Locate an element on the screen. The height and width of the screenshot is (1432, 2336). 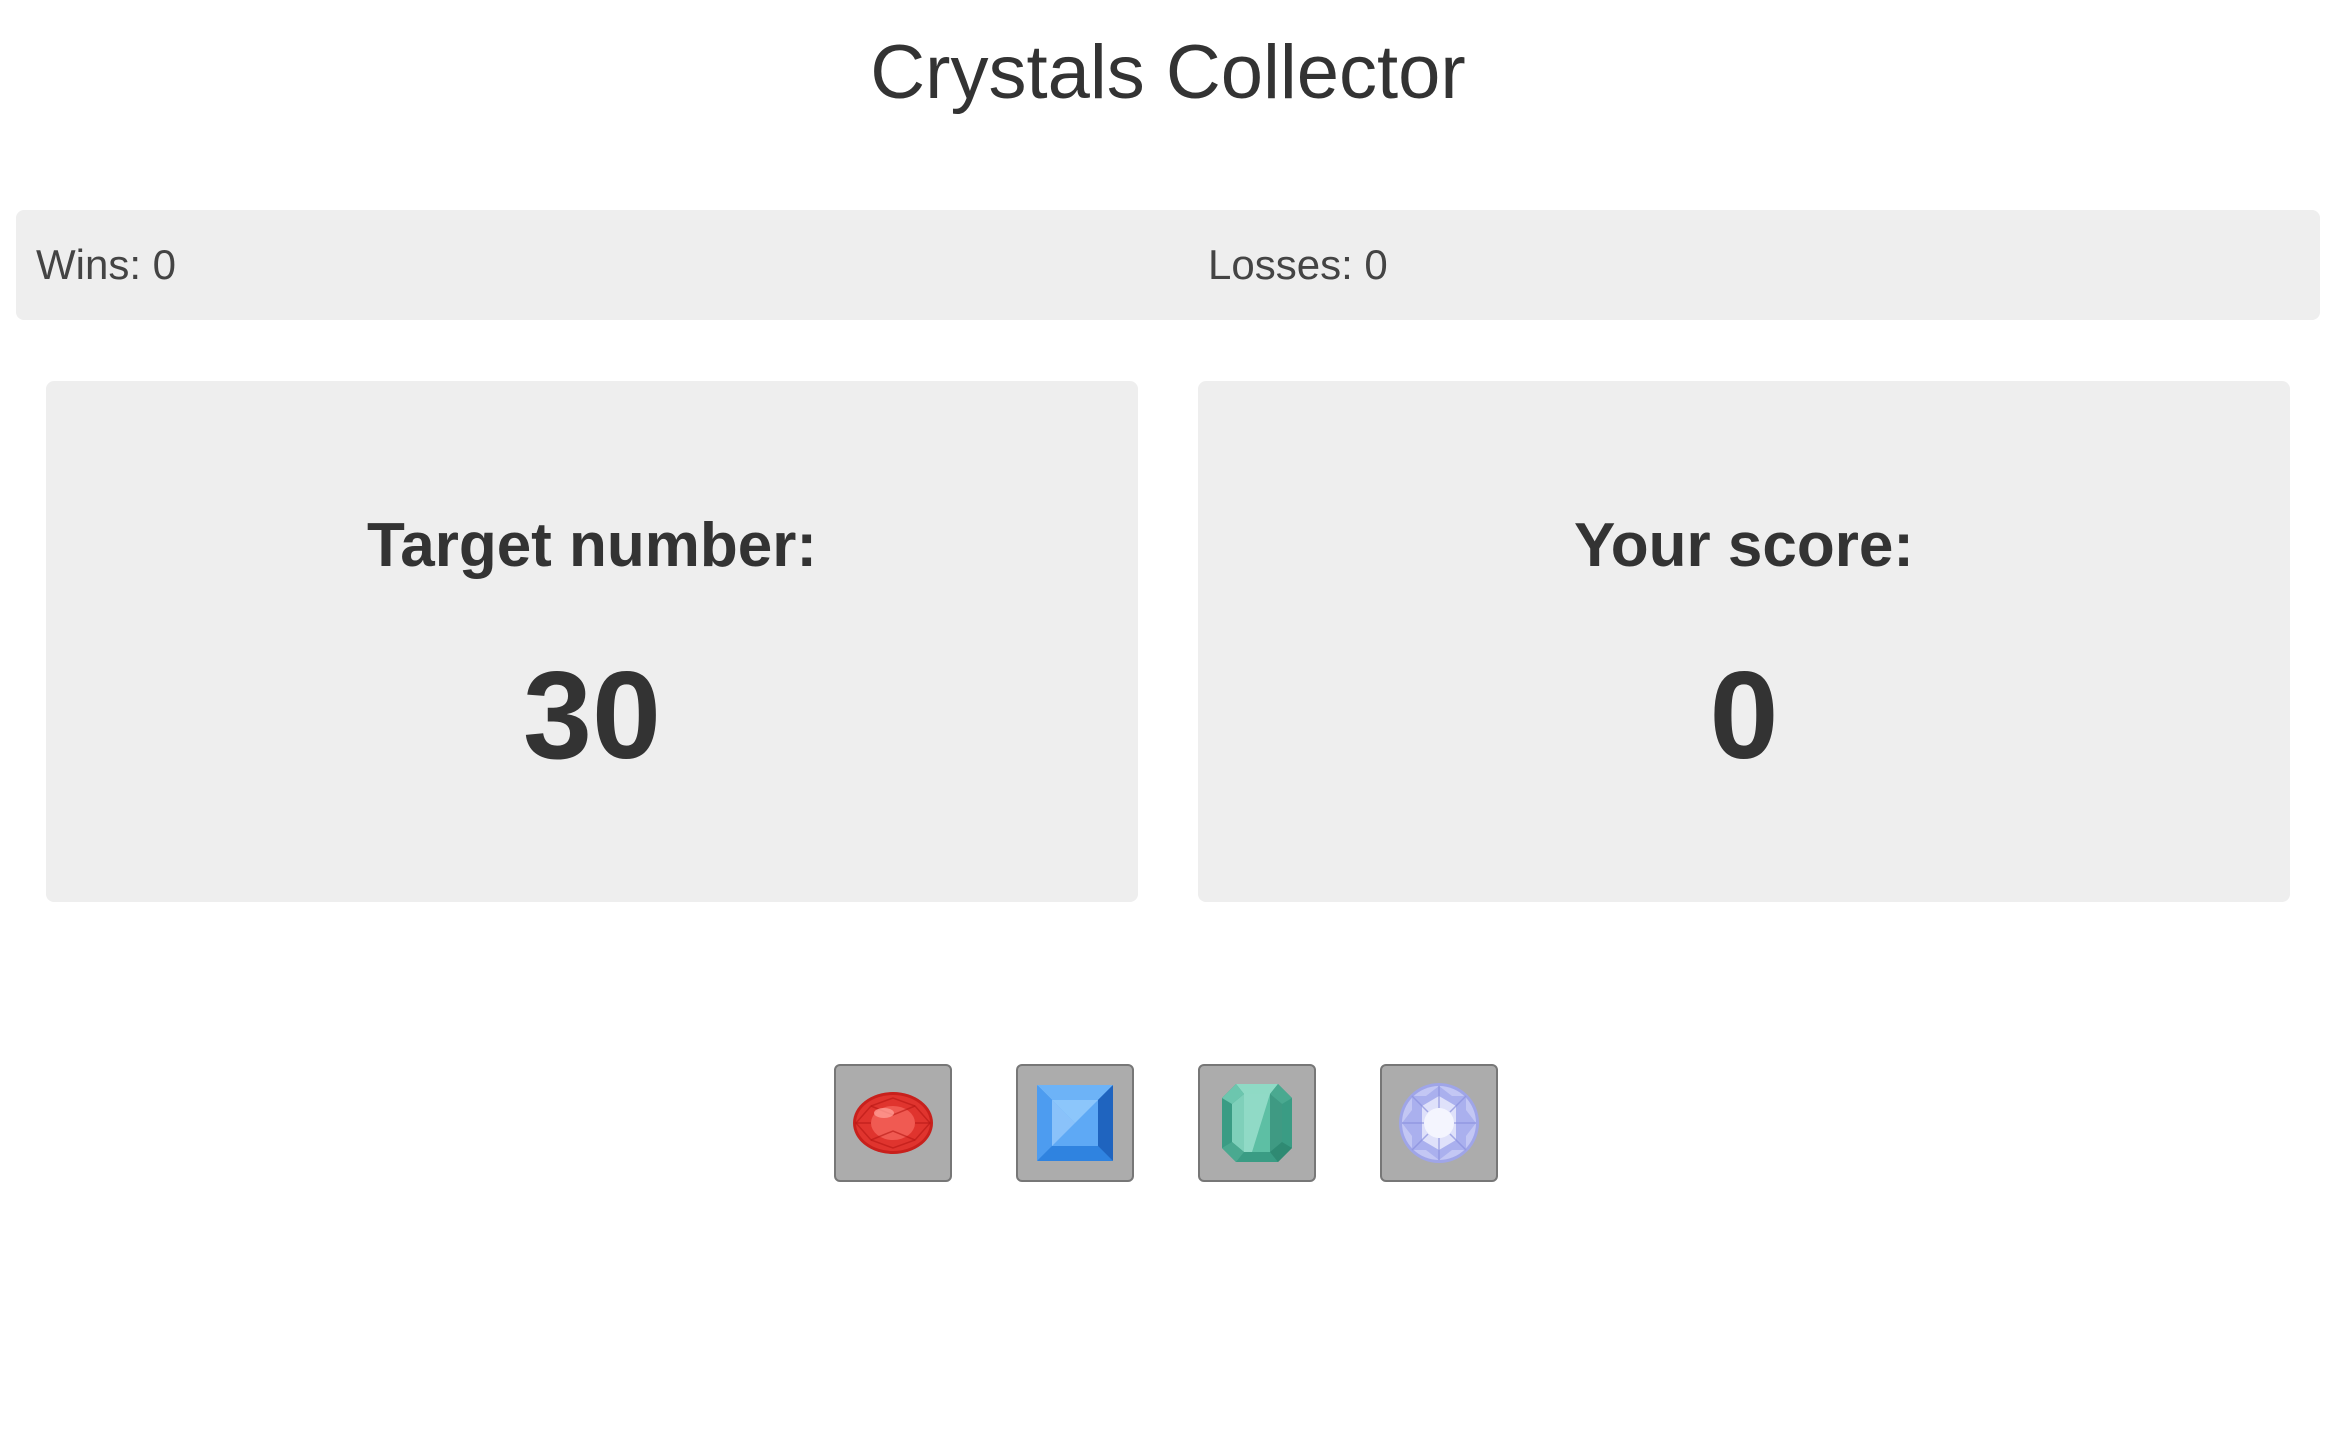
crystal-buttons is located at coordinates (1168, 1125).